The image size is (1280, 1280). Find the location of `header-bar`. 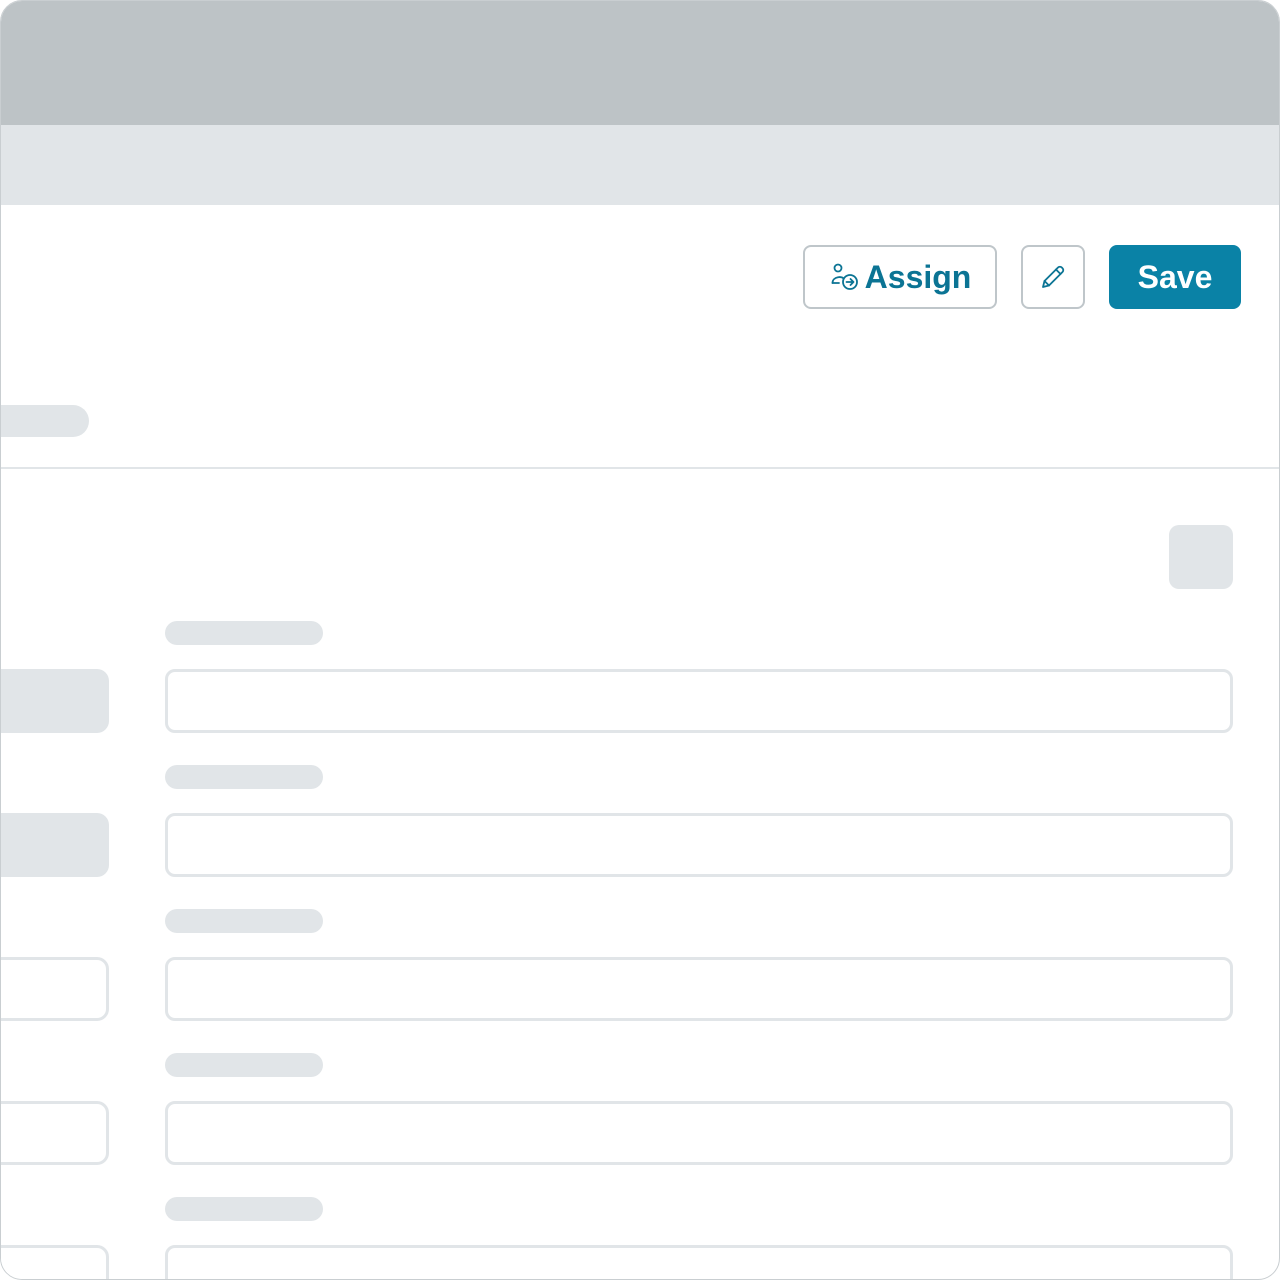

header-bar is located at coordinates (640, 63).